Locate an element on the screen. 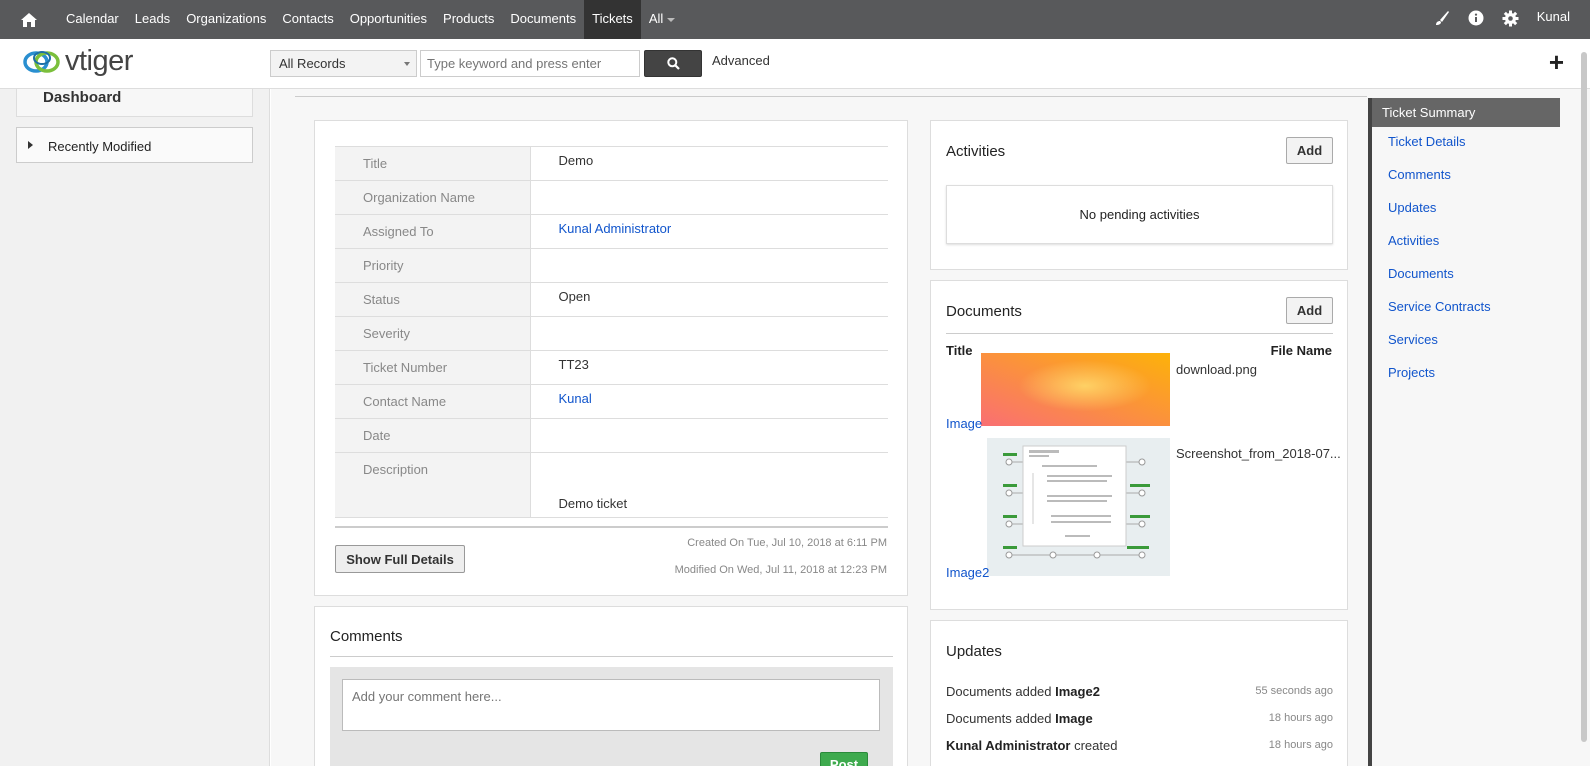 The height and width of the screenshot is (766, 1590). nav-calendar: Calendar is located at coordinates (92, 19).